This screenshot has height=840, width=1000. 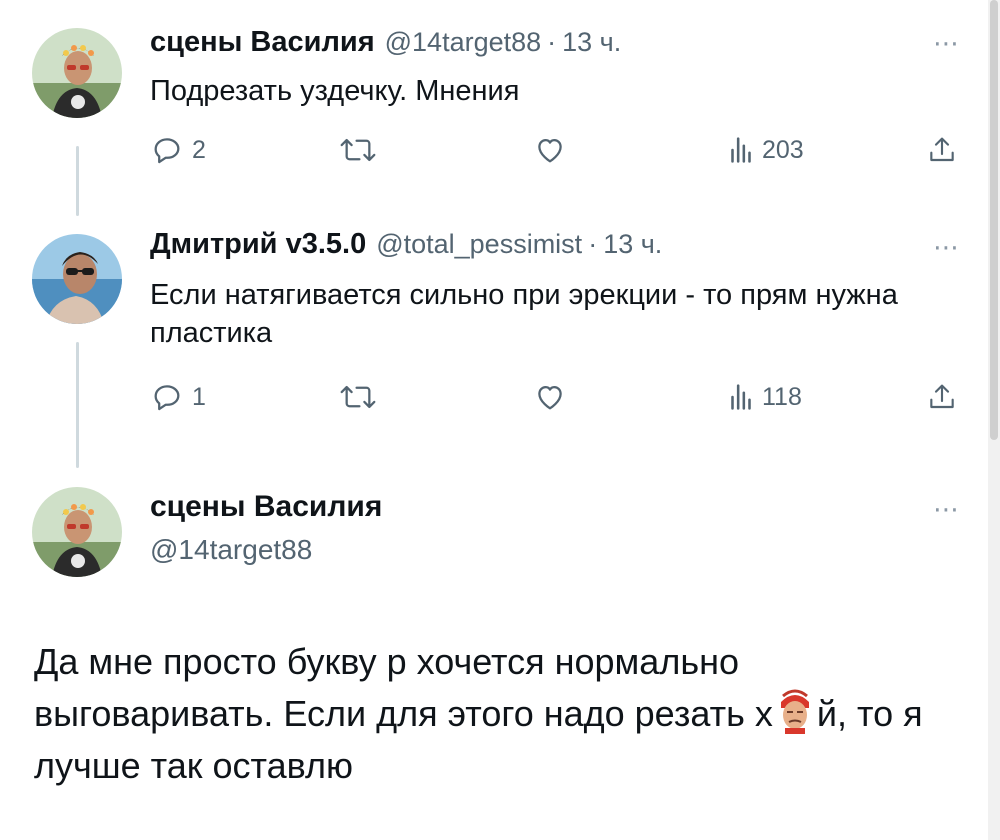 What do you see at coordinates (199, 396) in the screenshot?
I see `reply-count: 1` at bounding box center [199, 396].